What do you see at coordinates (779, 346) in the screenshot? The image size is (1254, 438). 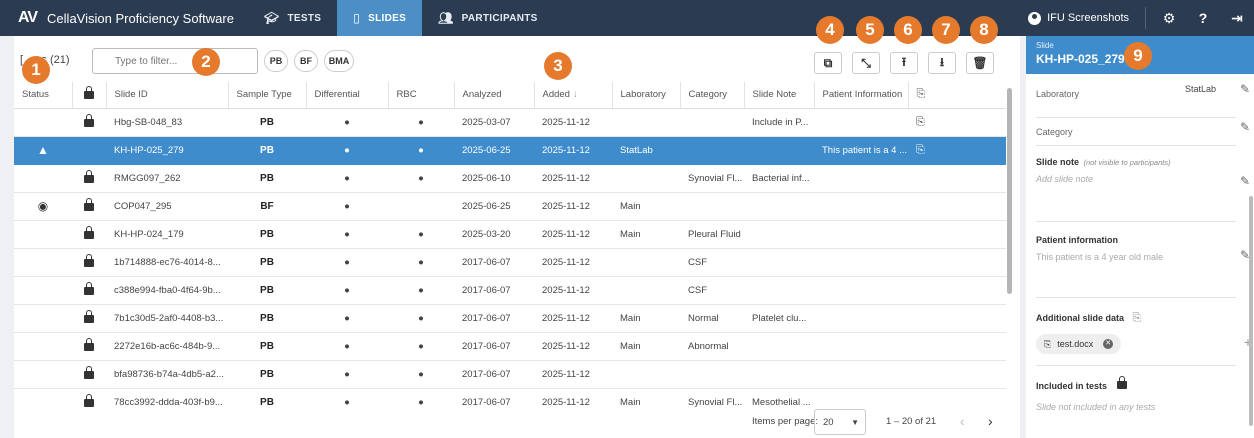 I see `col-slide-note-cell` at bounding box center [779, 346].